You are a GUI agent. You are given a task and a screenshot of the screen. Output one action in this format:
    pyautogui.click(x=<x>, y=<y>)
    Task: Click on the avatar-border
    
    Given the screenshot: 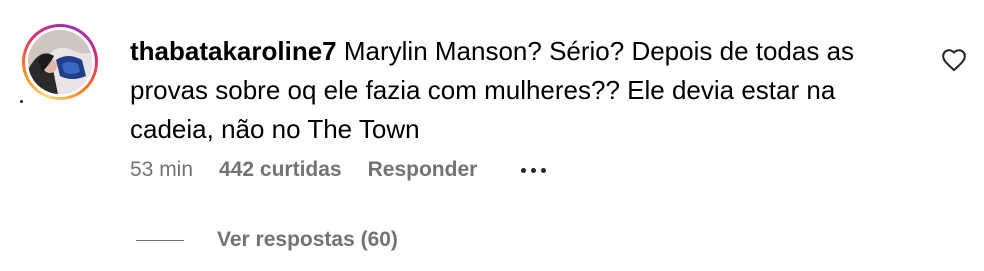 What is the action you would take?
    pyautogui.click(x=60, y=62)
    